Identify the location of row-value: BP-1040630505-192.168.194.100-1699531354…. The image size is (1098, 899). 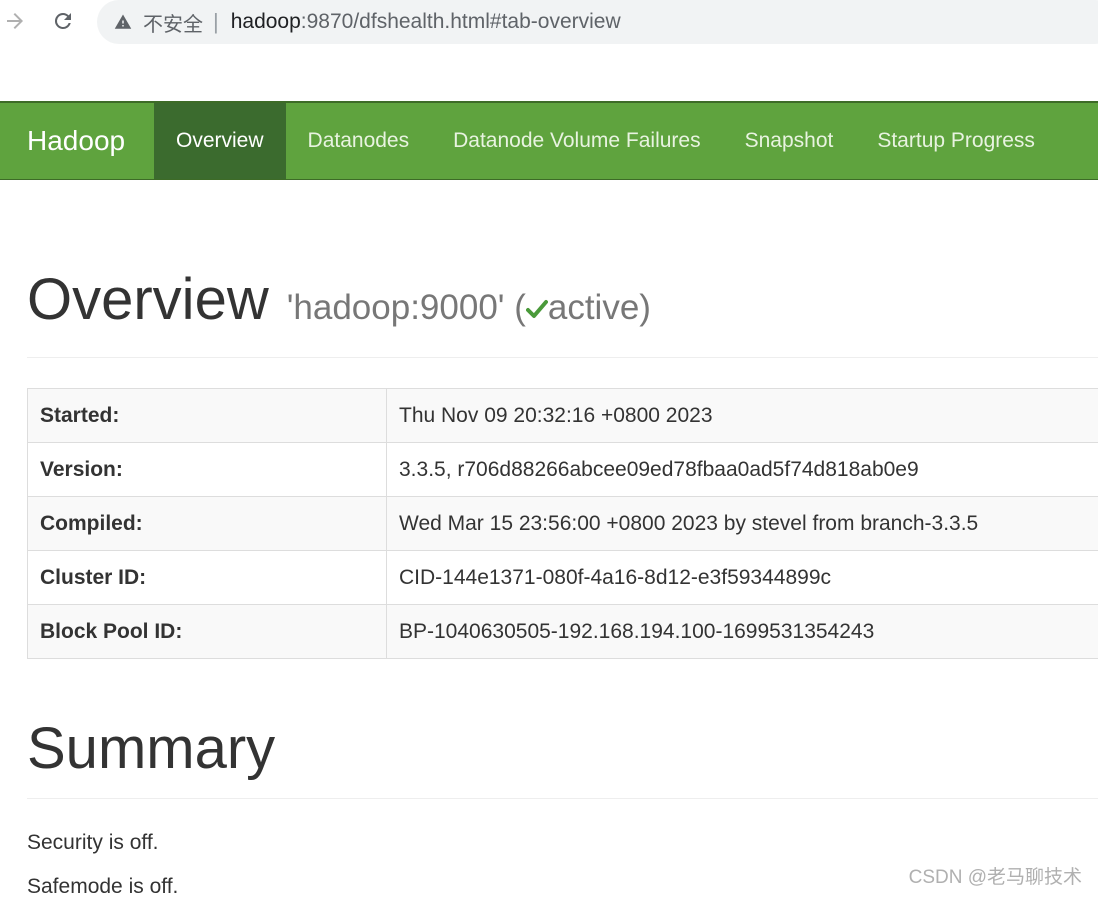
(742, 632).